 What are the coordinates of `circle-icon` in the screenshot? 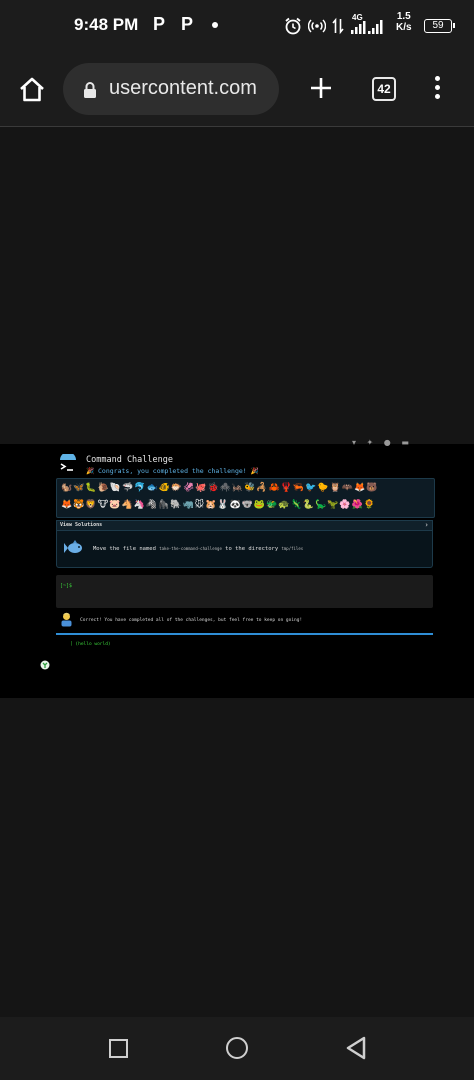 It's located at (237, 1048).